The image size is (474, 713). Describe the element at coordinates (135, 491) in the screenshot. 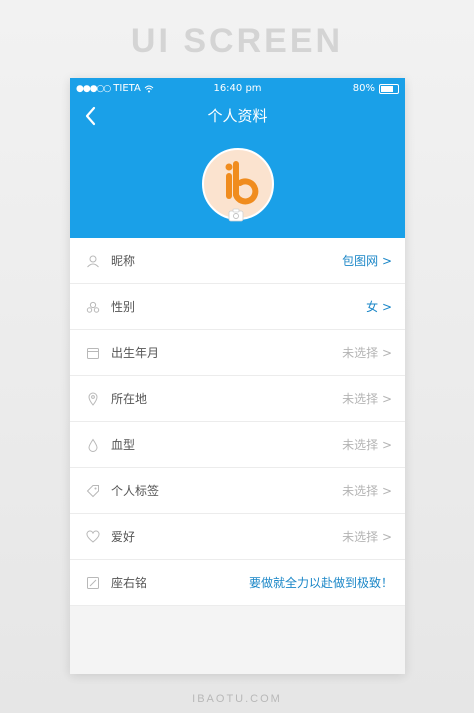

I see `row-label: 个人标签` at that location.